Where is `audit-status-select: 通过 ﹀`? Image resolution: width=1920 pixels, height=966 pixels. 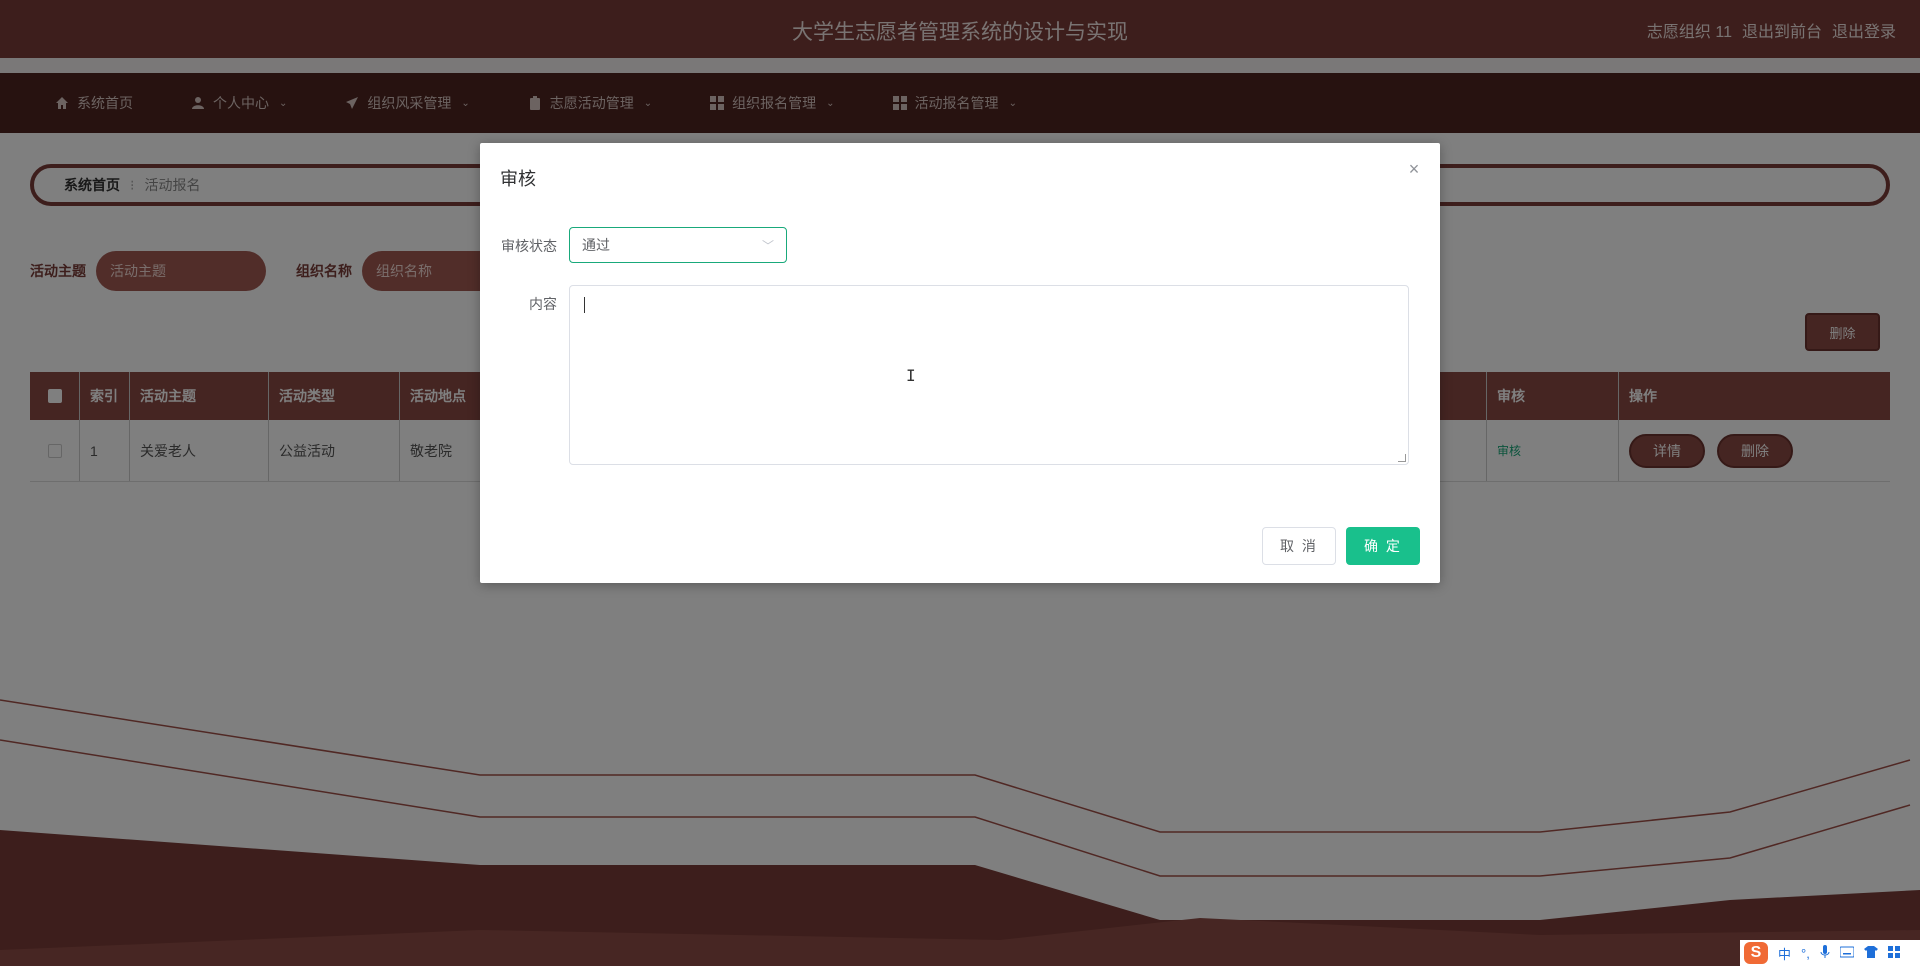 audit-status-select: 通过 ﹀ is located at coordinates (678, 245).